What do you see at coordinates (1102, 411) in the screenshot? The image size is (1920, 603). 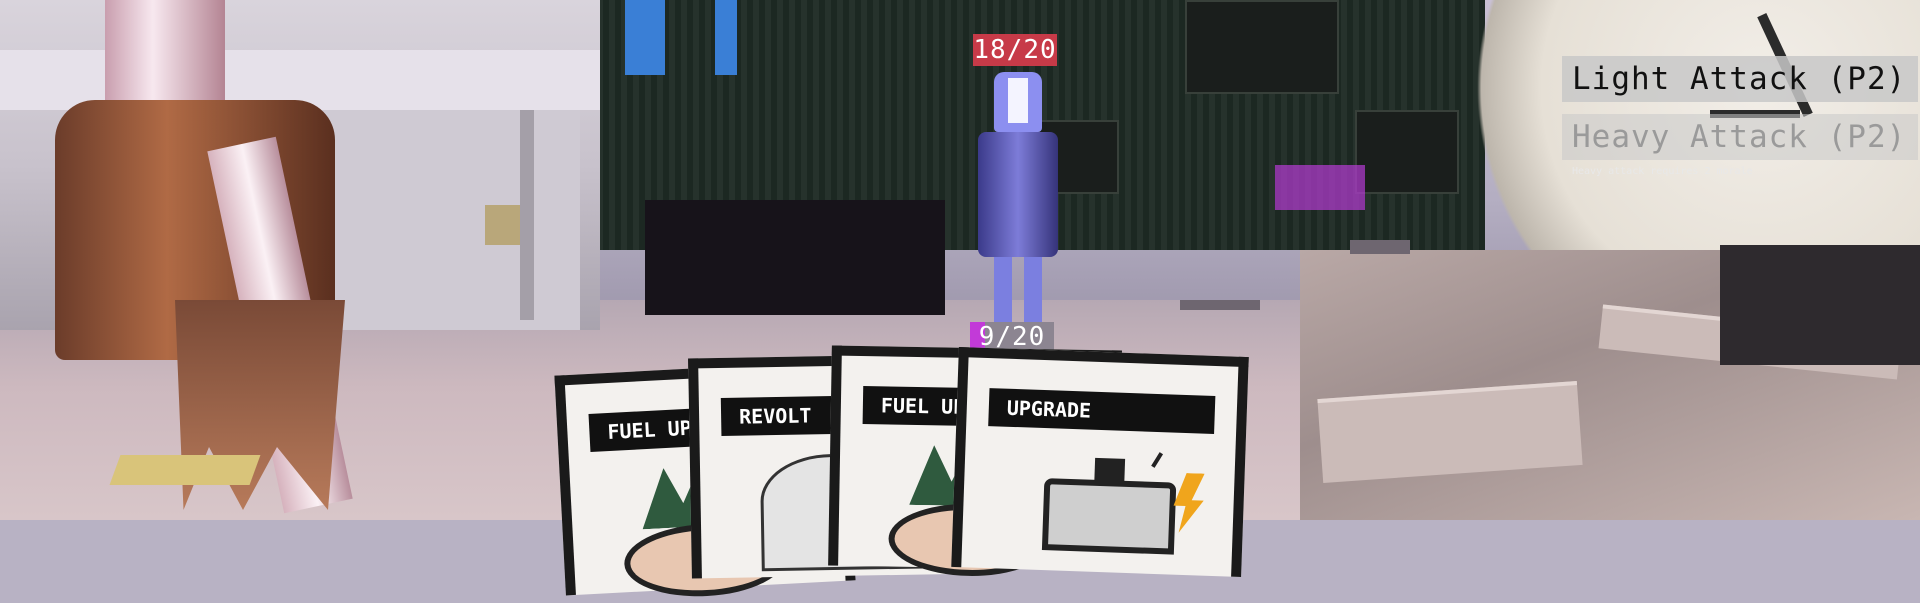 I see `card-title: UPGRADE` at bounding box center [1102, 411].